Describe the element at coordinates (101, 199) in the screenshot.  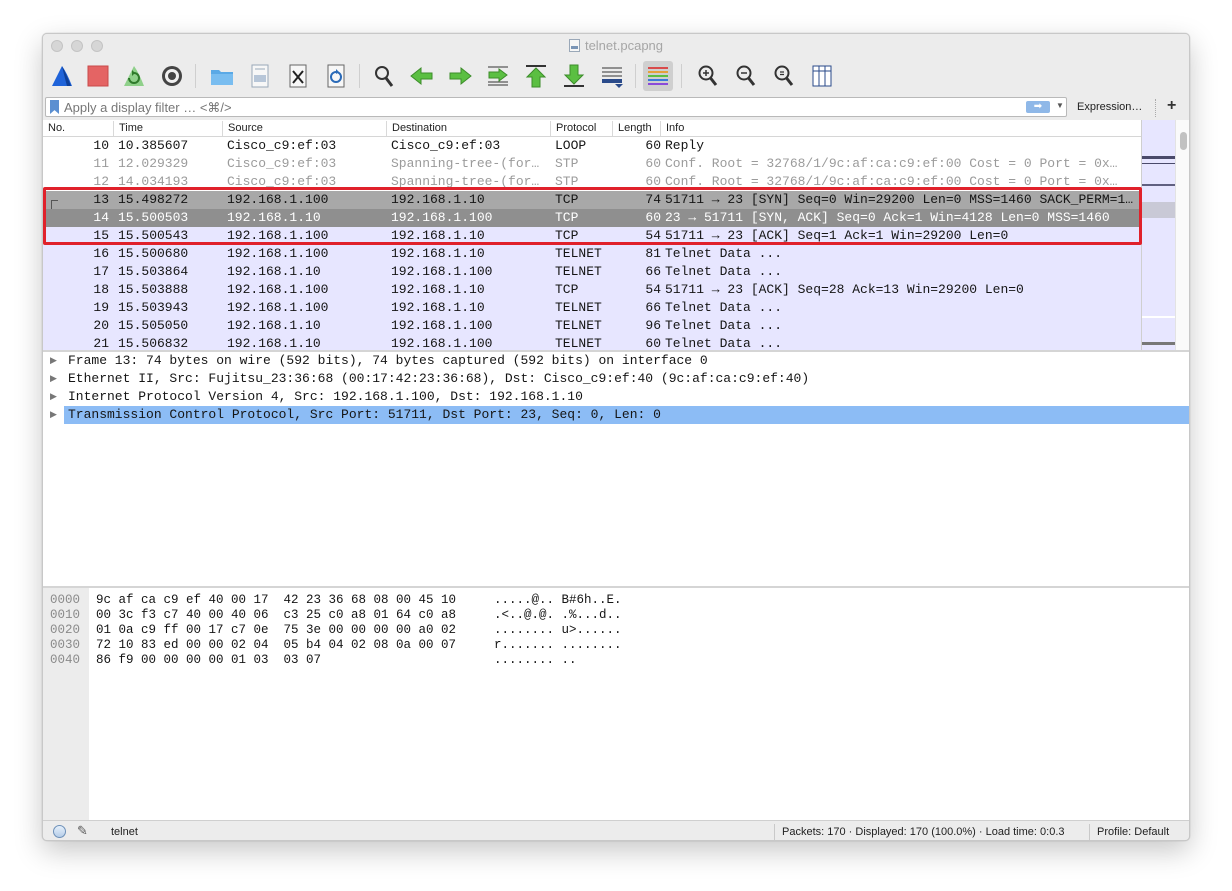
I see `packet-number: 13` at that location.